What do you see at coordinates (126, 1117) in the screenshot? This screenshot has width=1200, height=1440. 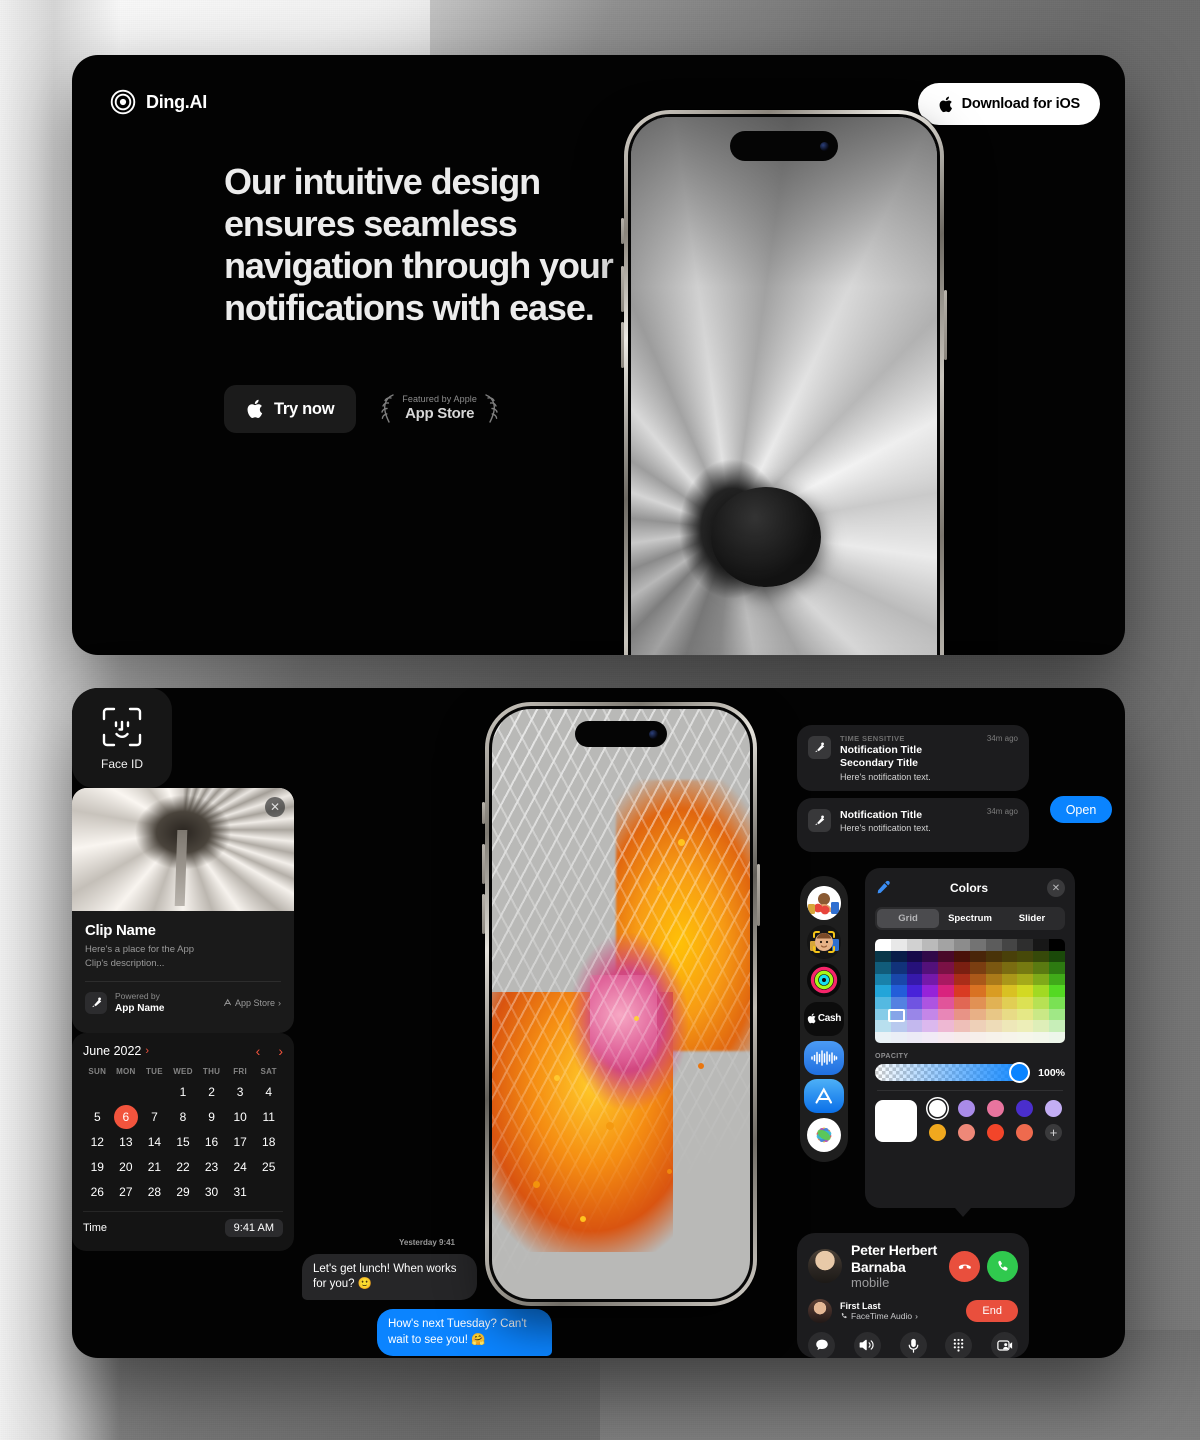 I see `calendar-day: 6` at bounding box center [126, 1117].